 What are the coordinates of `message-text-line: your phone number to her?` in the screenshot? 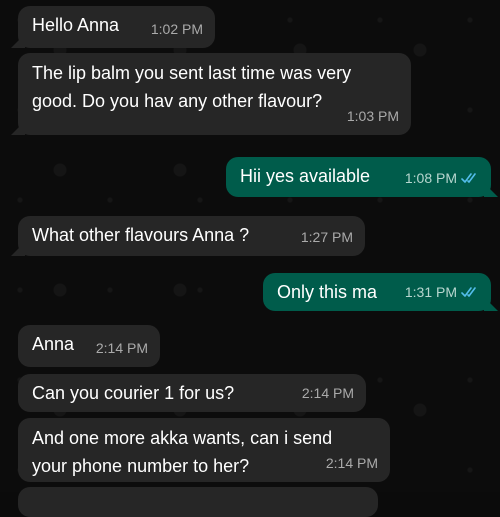 It's located at (141, 466).